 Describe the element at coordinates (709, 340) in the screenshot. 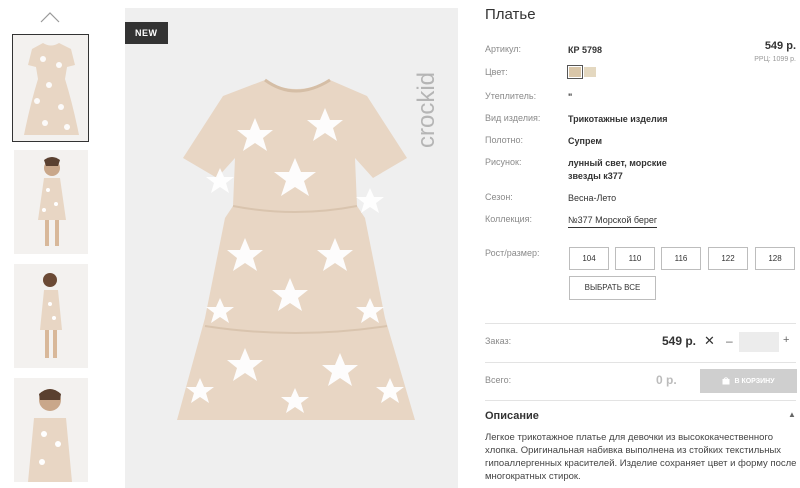

I see `multiply-icon: ✕` at that location.